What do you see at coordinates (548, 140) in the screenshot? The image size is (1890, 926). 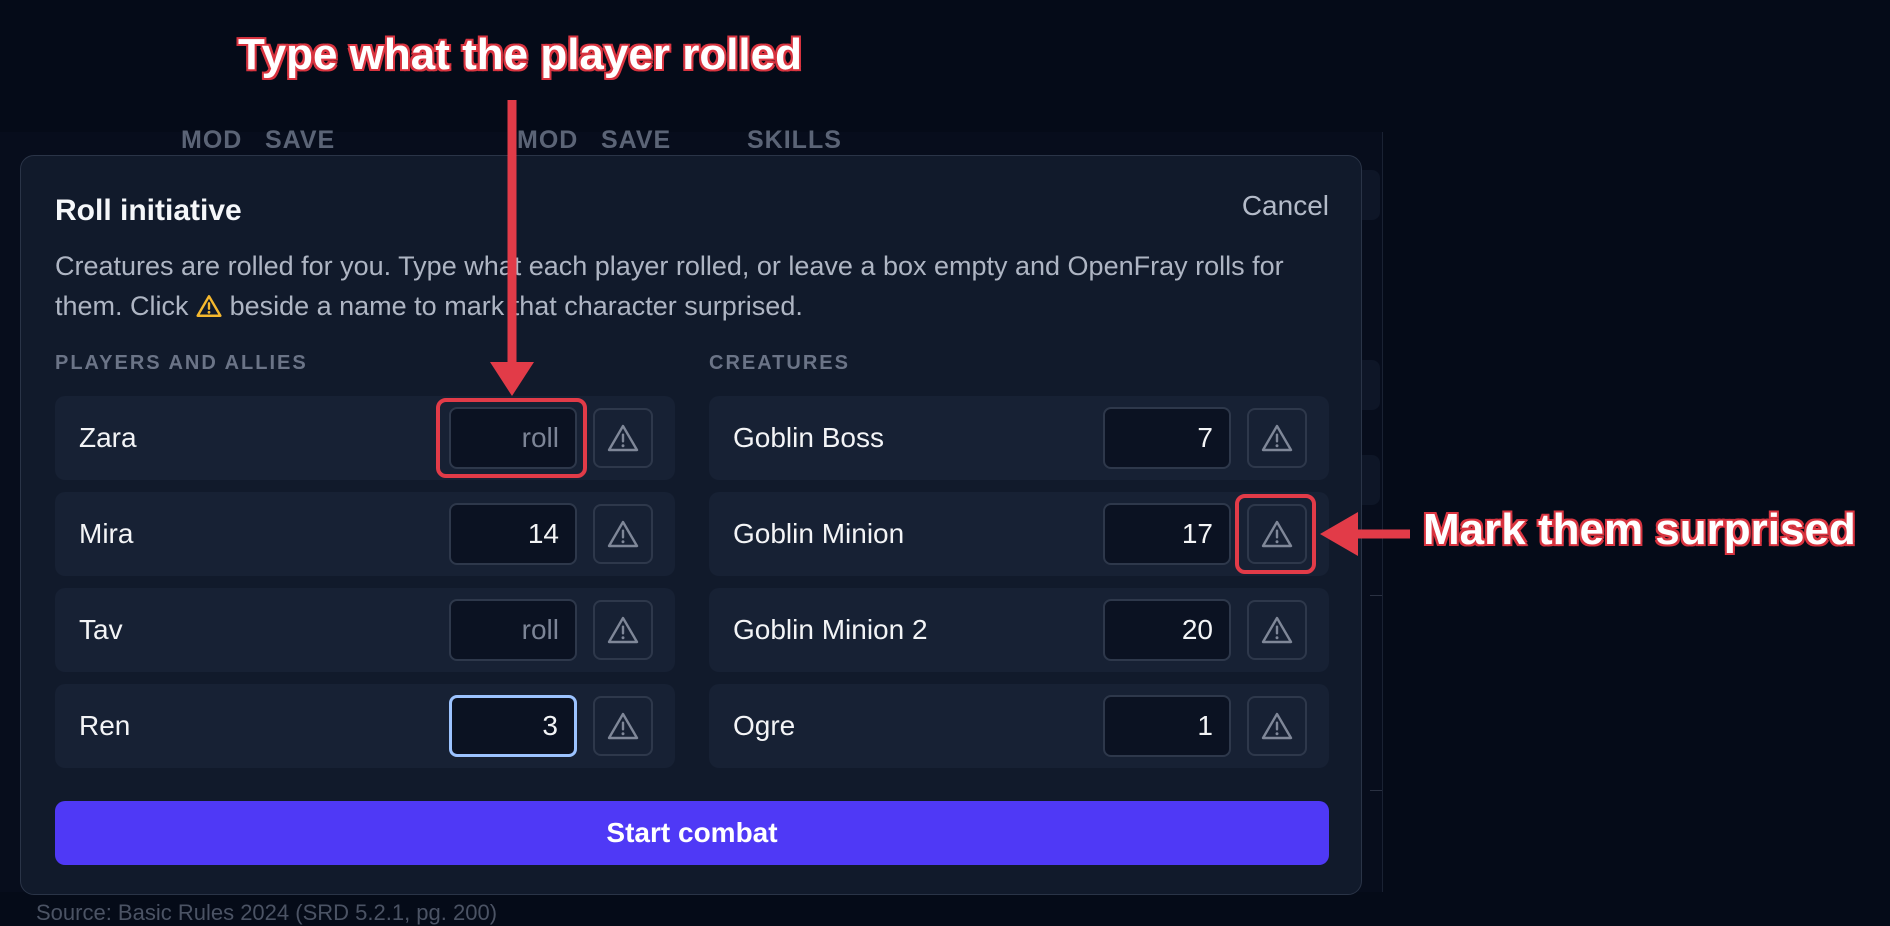 I see `bg-header-mod-2: MOD` at bounding box center [548, 140].